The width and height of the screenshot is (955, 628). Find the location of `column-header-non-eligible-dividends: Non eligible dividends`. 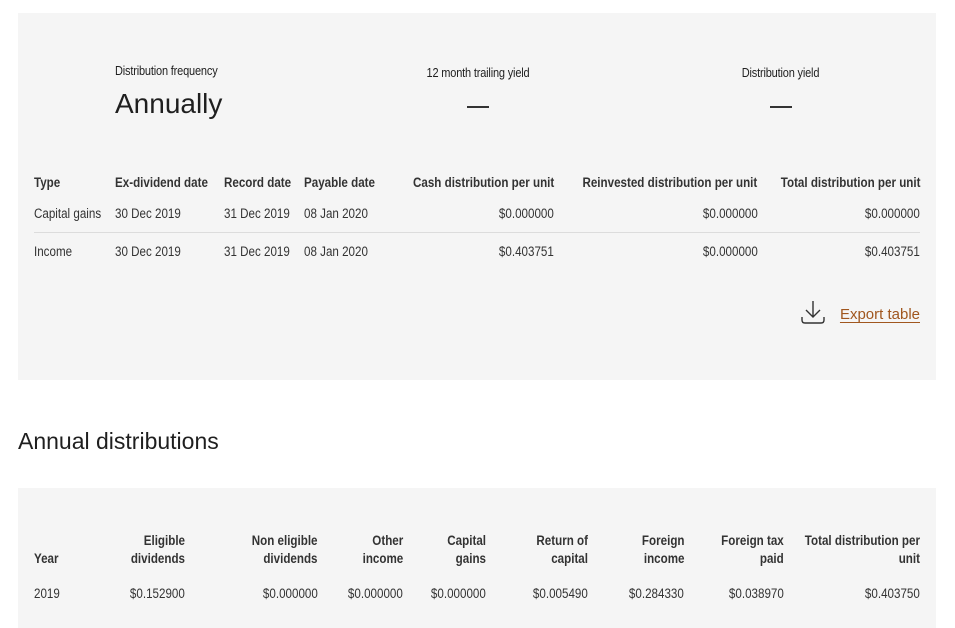

column-header-non-eligible-dividends: Non eligible dividends is located at coordinates (285, 549).